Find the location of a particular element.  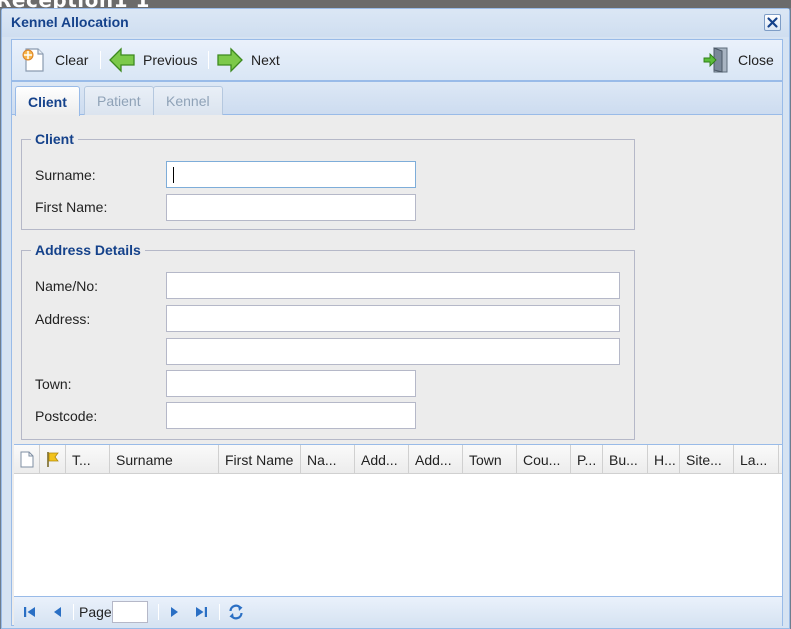

paging-toolbar: Page is located at coordinates (398, 611).